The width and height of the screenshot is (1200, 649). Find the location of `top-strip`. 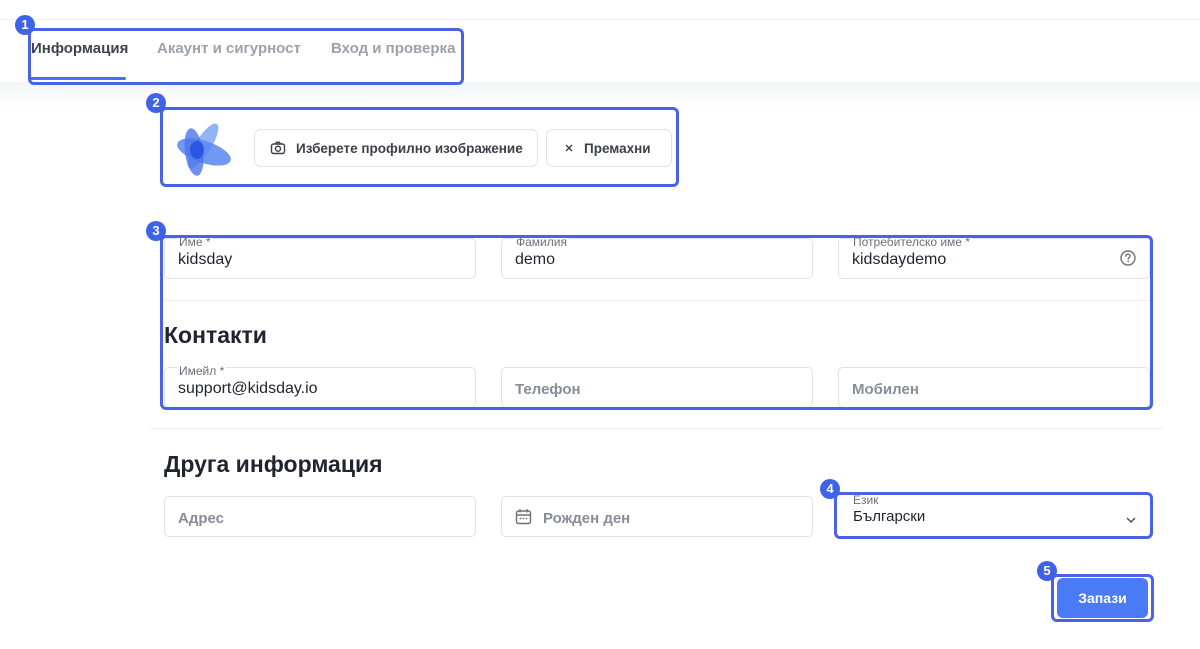

top-strip is located at coordinates (600, 10).